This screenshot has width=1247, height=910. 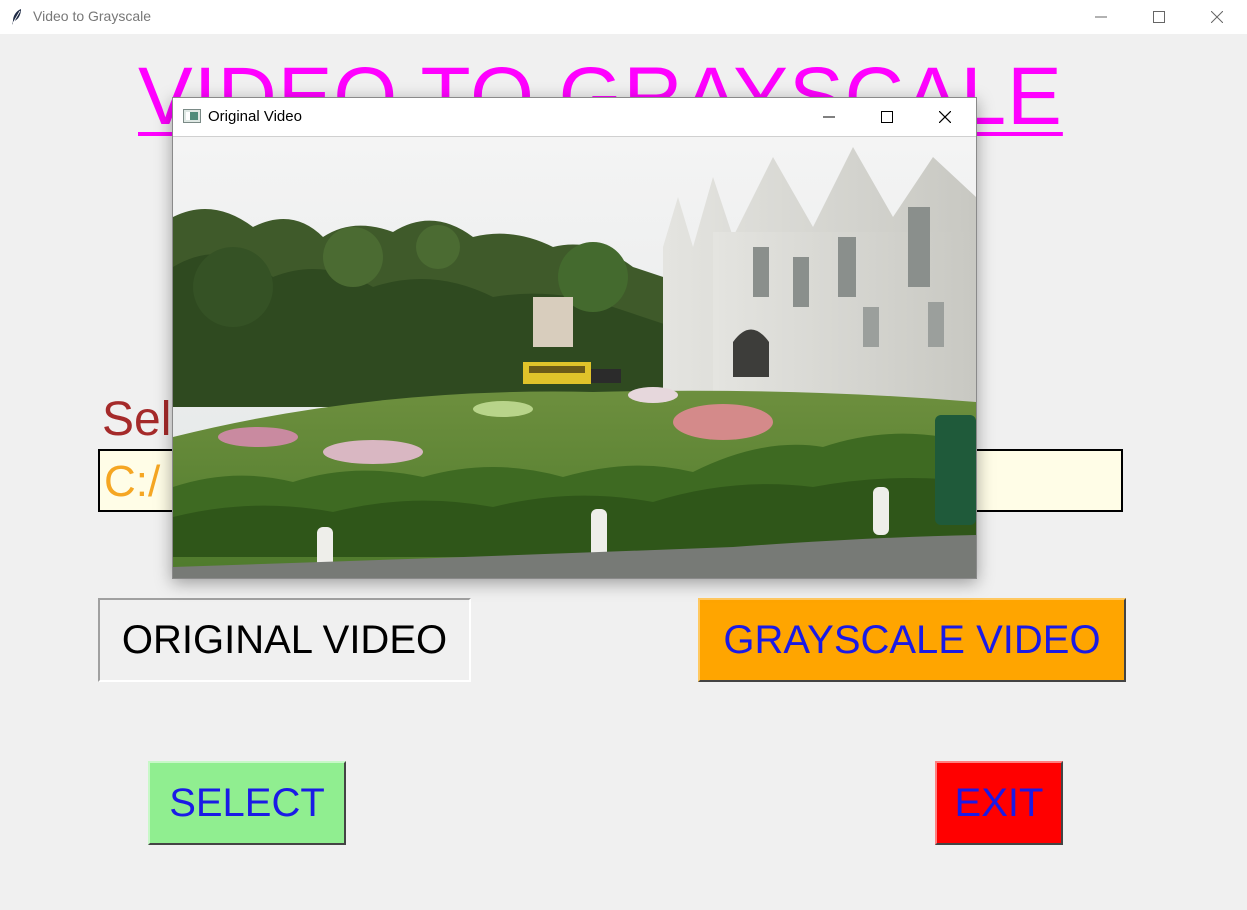 I want to click on close-button, so click(x=1217, y=17).